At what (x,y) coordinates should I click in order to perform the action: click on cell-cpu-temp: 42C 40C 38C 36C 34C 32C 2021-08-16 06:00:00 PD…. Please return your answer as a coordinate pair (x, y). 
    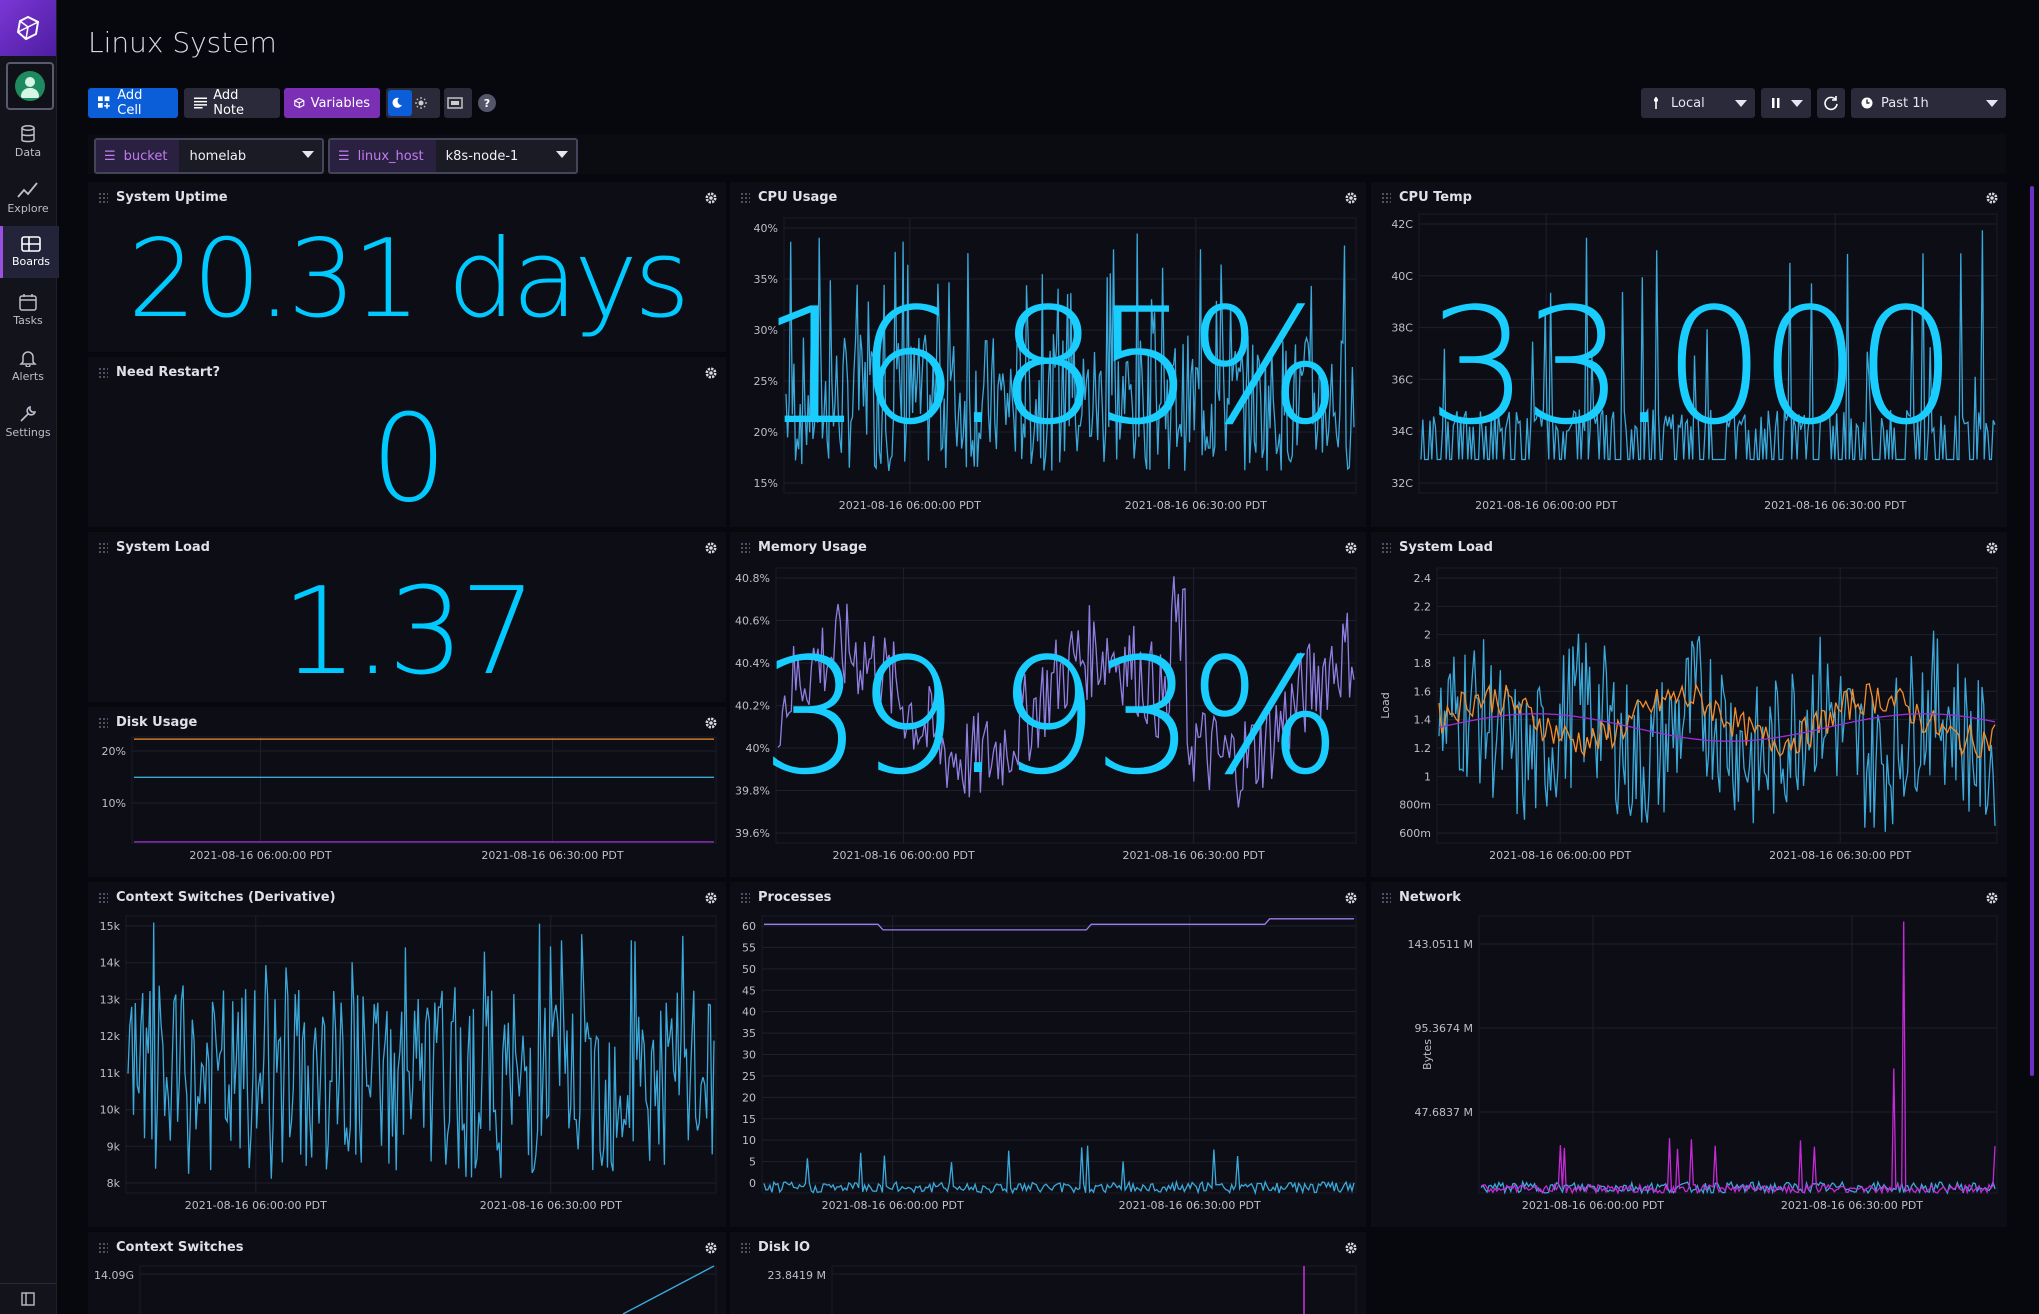
    Looking at the image, I should click on (1689, 354).